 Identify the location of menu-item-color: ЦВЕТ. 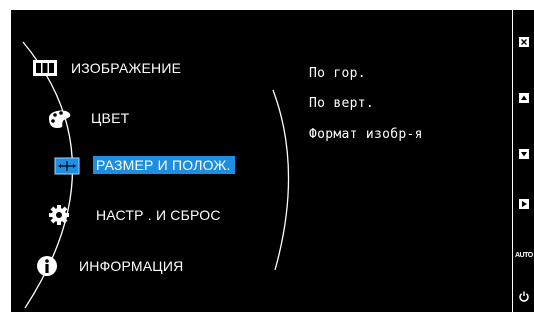
(145, 118).